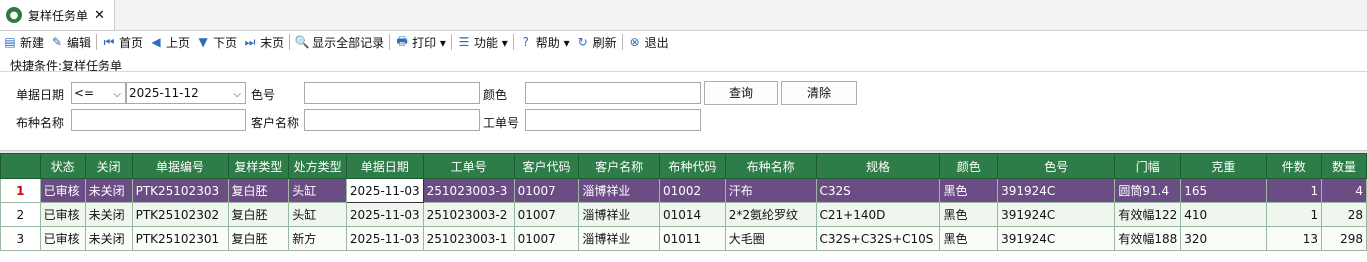  Describe the element at coordinates (692, 166) in the screenshot. I see `column-header: 布种代码` at that location.